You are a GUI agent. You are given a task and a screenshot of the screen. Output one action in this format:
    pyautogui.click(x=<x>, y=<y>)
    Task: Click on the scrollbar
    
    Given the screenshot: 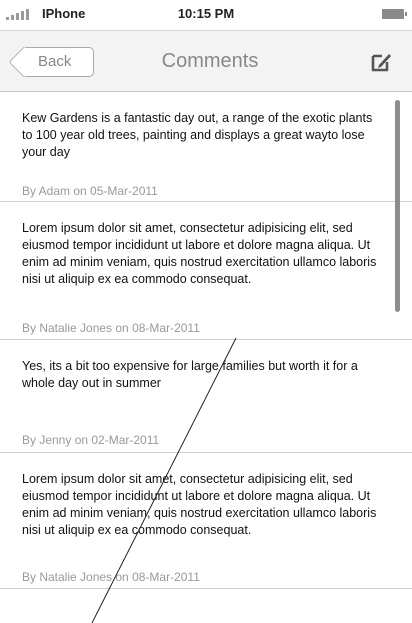 What is the action you would take?
    pyautogui.click(x=397, y=206)
    